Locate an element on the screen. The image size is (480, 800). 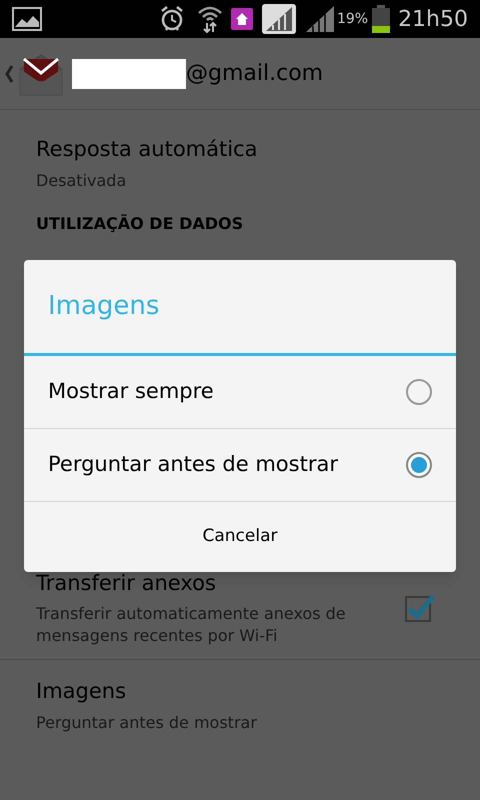
battery-percentage: 19% is located at coordinates (352, 19).